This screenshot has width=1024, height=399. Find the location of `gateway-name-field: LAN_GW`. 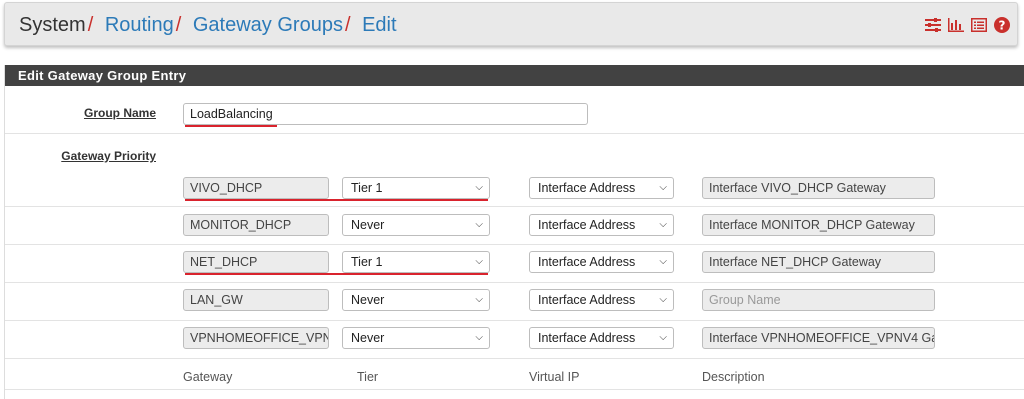

gateway-name-field: LAN_GW is located at coordinates (256, 300).